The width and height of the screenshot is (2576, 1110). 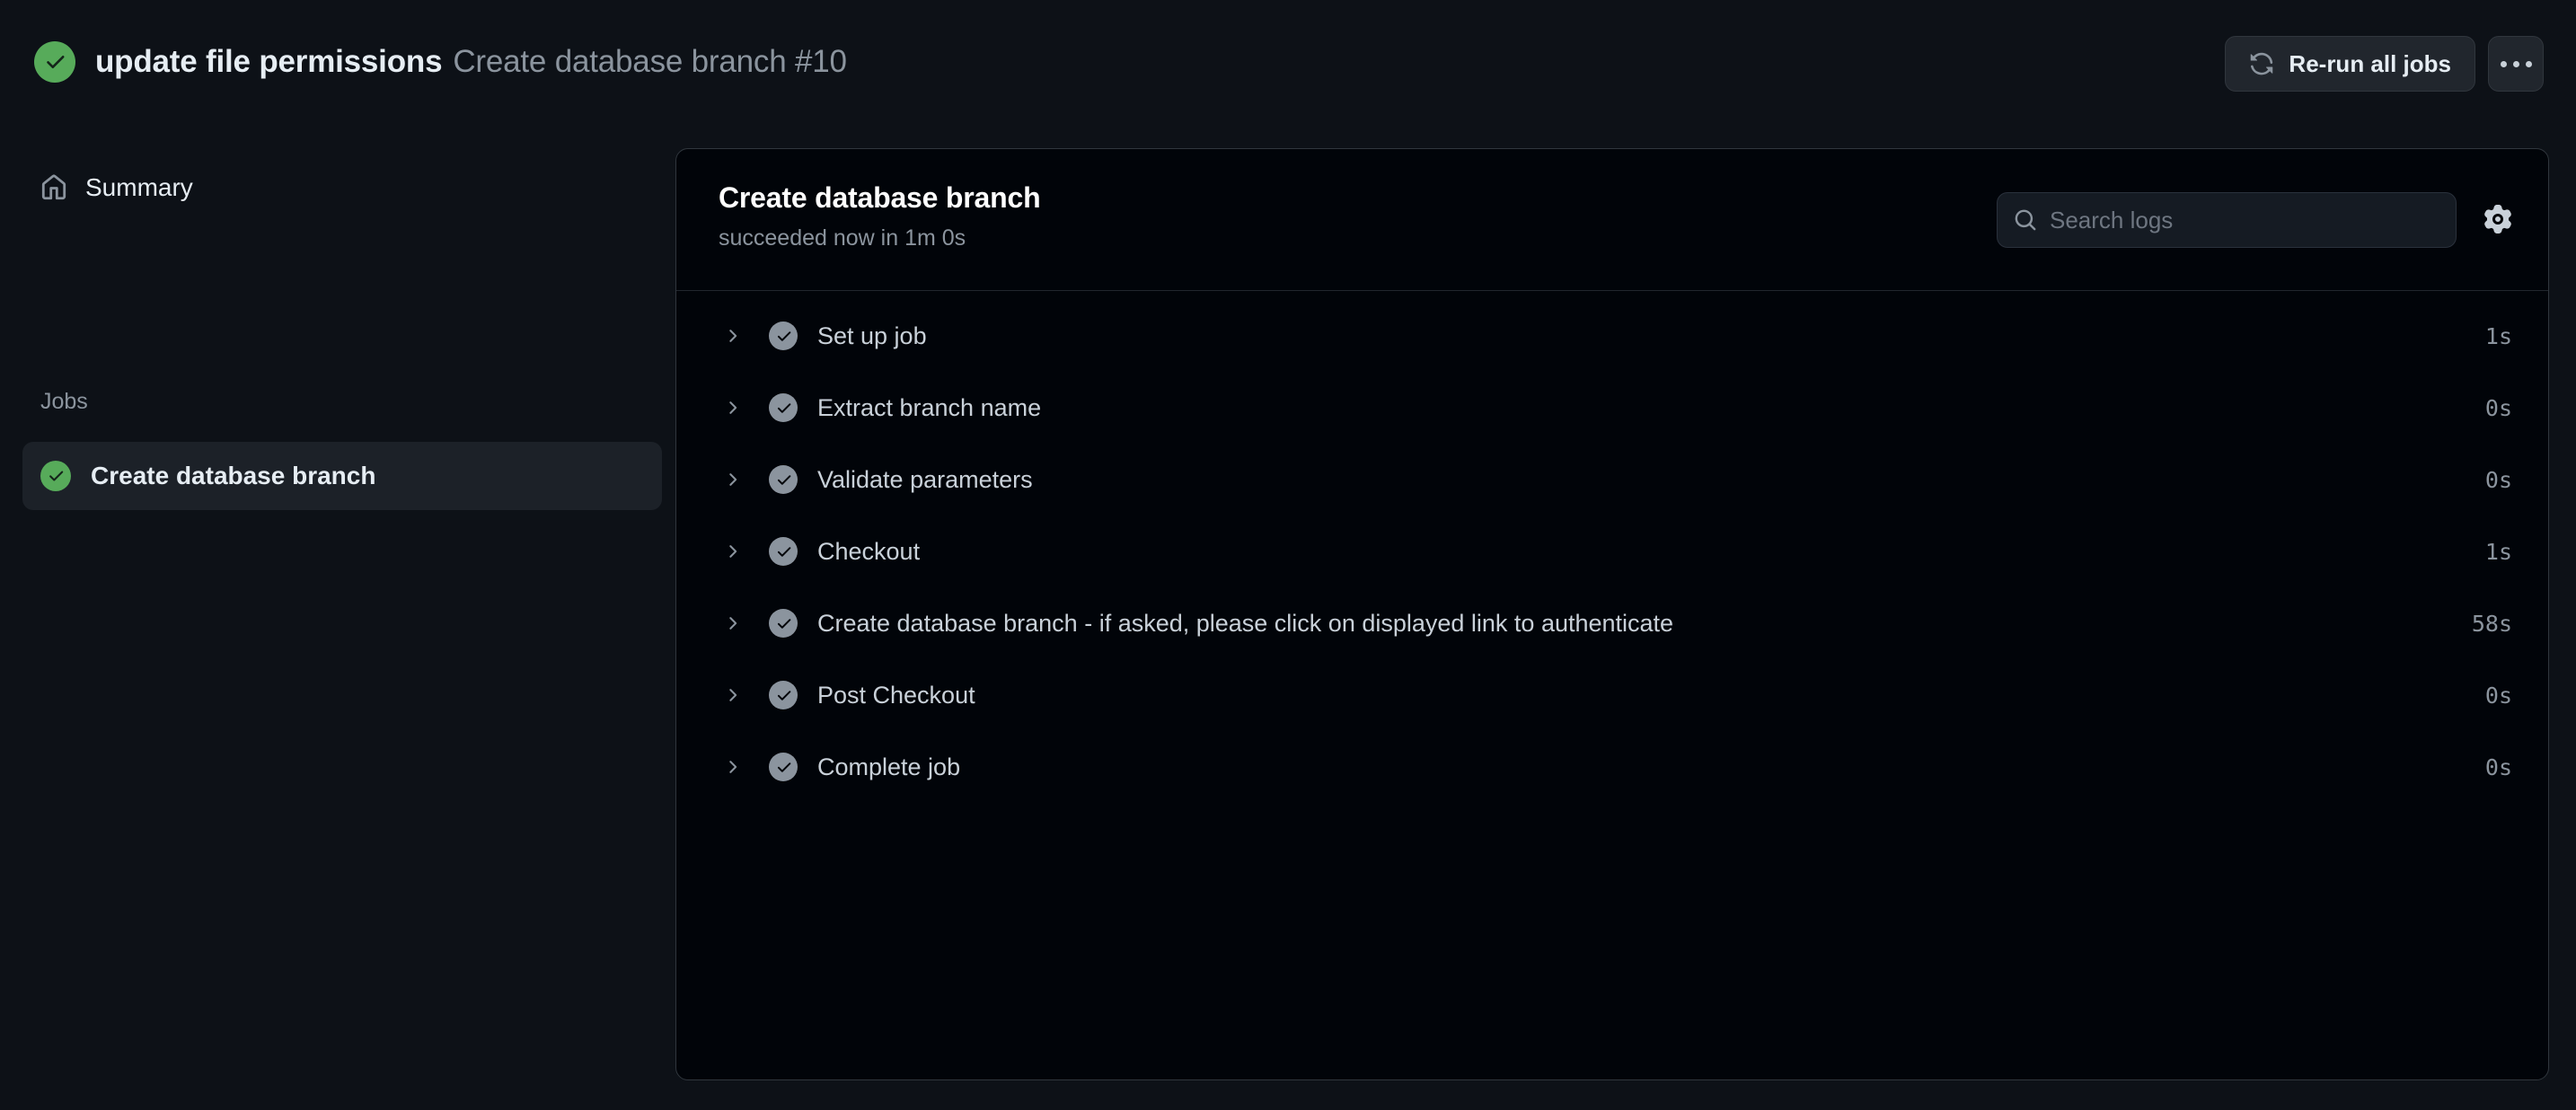 What do you see at coordinates (269, 61) in the screenshot?
I see `run-name: update file permissions` at bounding box center [269, 61].